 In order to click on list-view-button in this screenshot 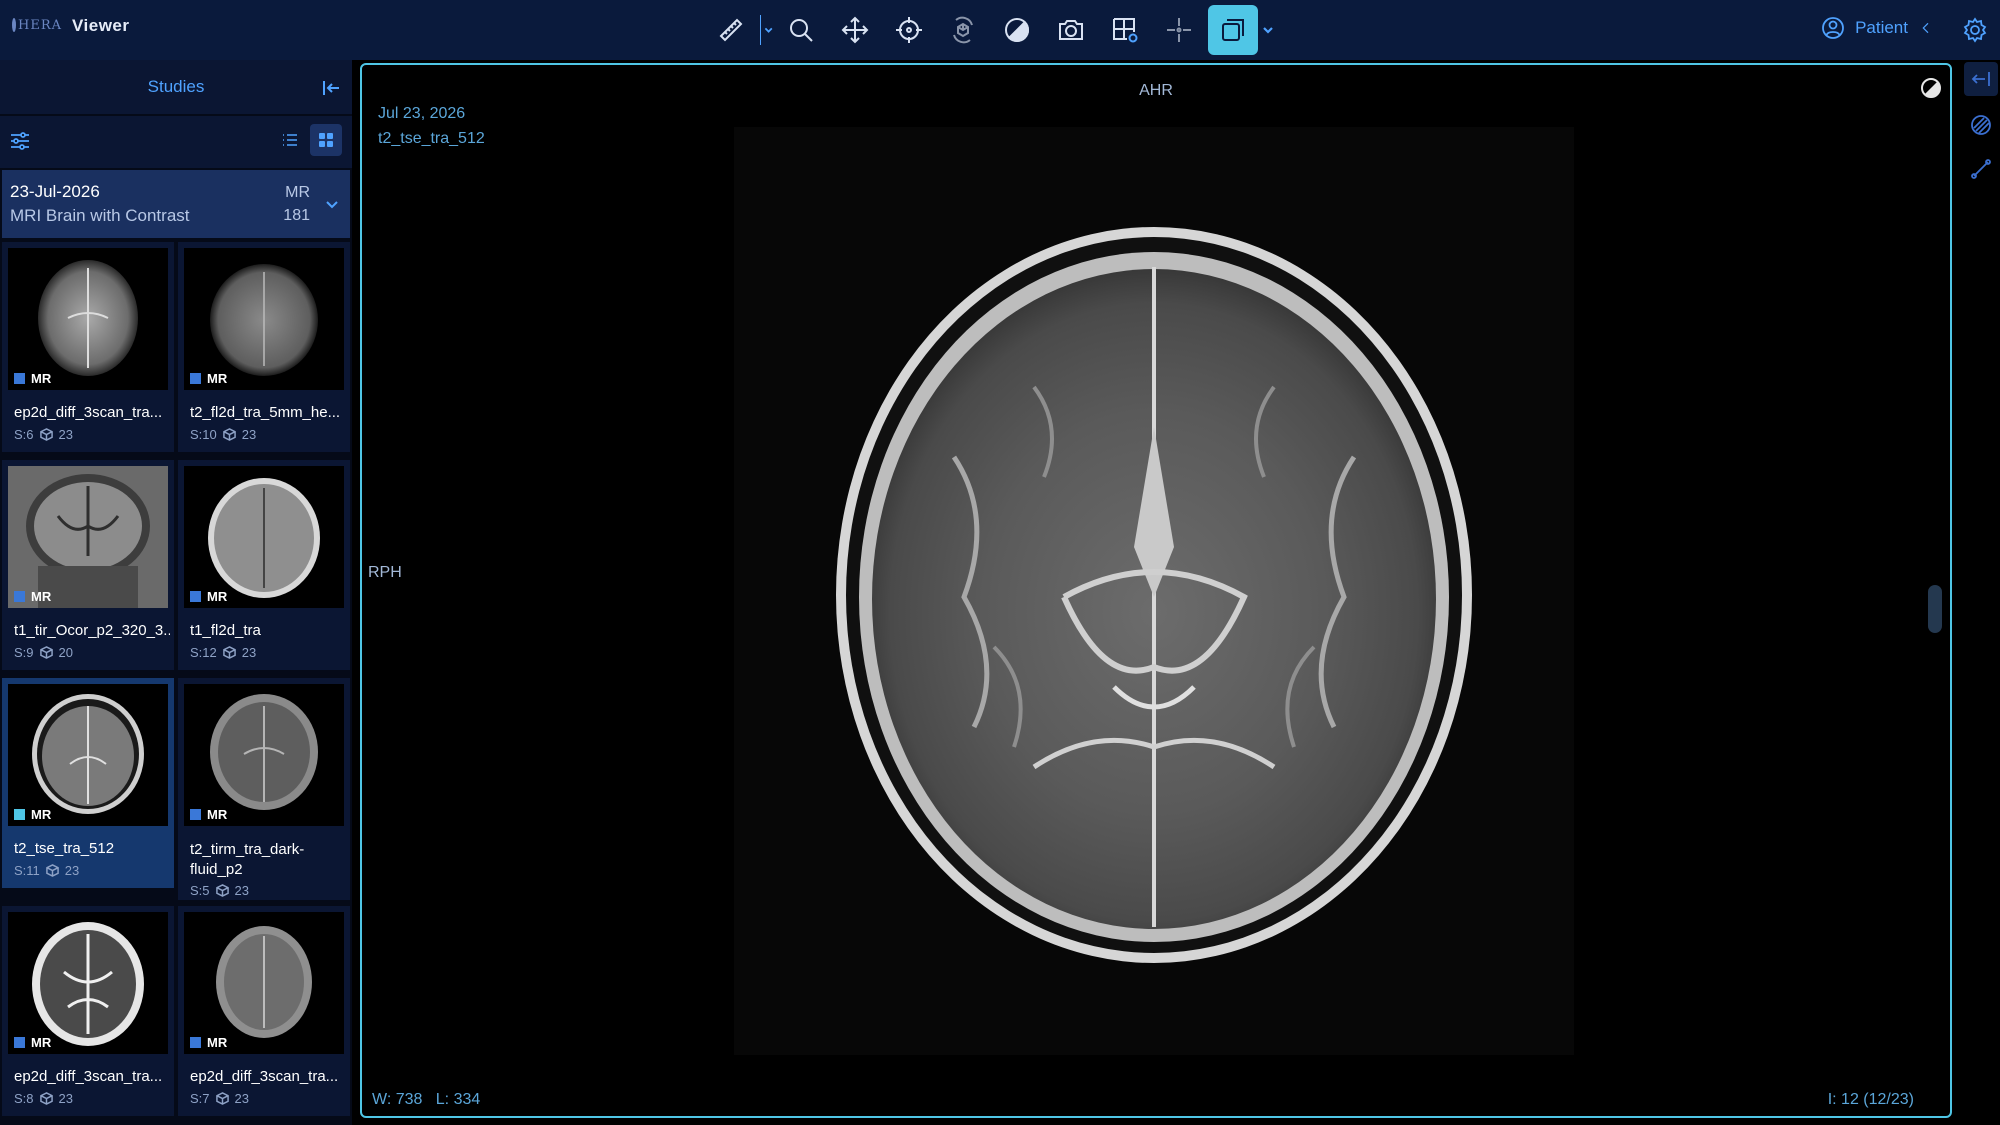, I will do `click(290, 140)`.